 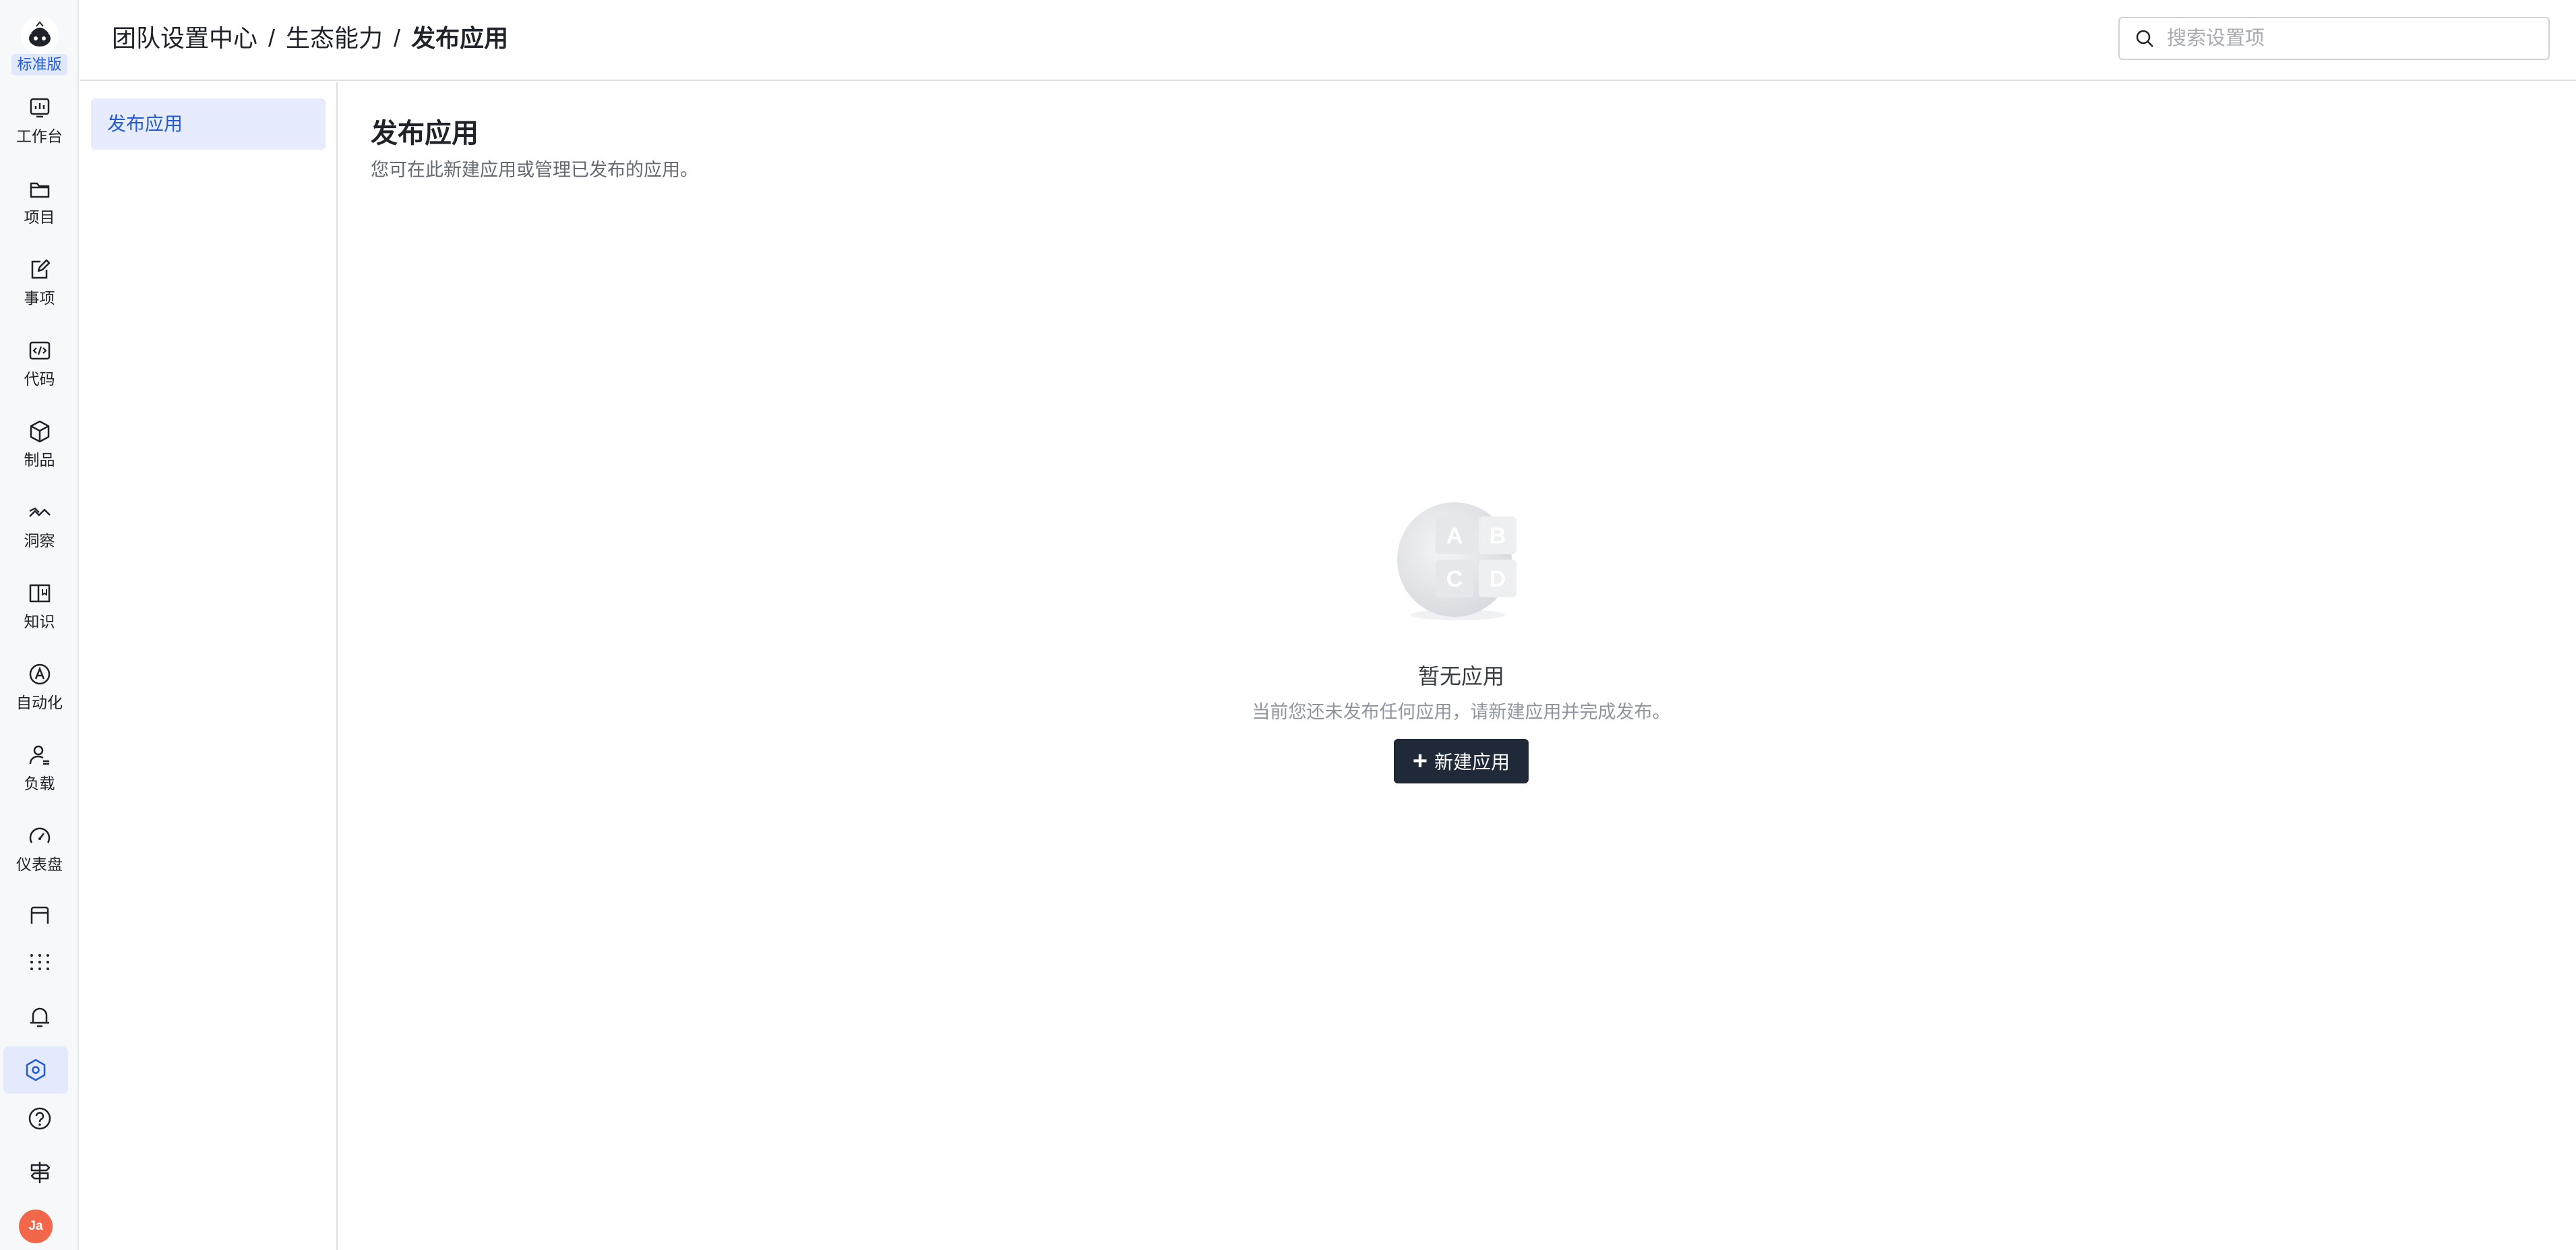 I want to click on rail-item-label: 事项, so click(x=40, y=298).